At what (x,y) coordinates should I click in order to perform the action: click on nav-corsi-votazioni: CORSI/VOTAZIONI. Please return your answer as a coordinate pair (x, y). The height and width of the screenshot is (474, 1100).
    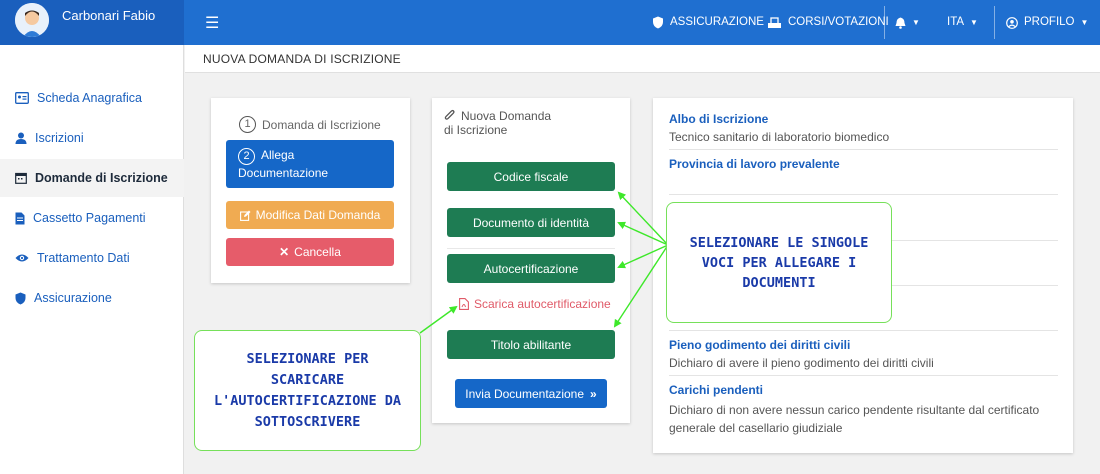
    Looking at the image, I should click on (828, 22).